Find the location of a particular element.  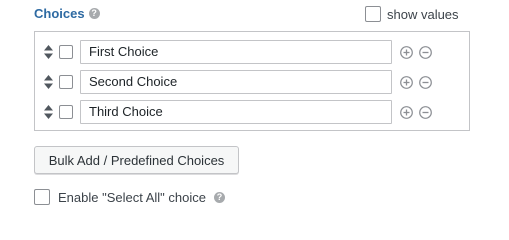

choice-label-input: Second Choice is located at coordinates (236, 82).